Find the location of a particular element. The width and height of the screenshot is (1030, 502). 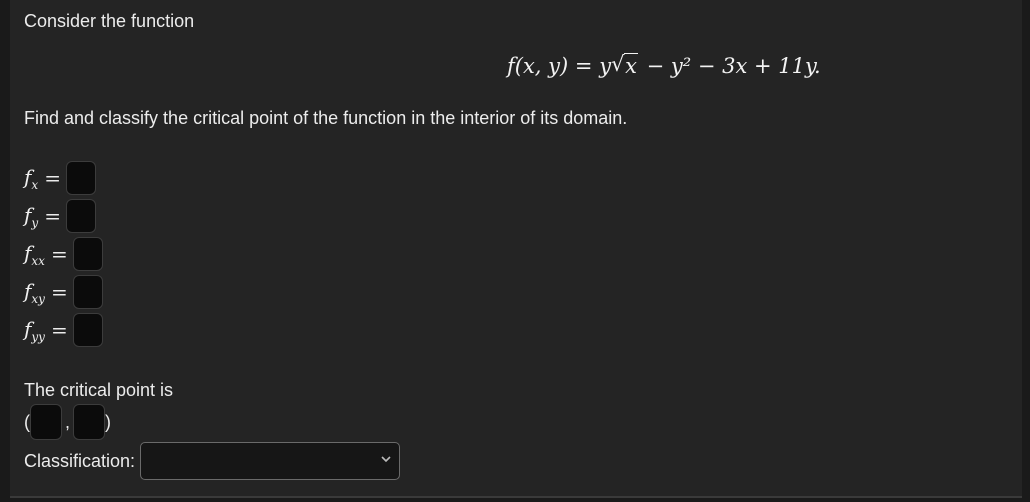

formula-y-coef: y is located at coordinates (605, 66).